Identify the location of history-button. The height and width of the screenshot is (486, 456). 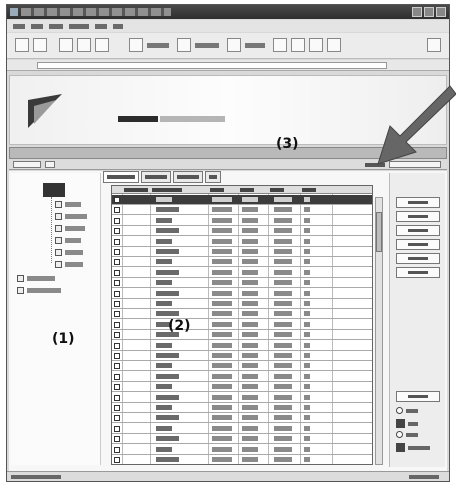
(280, 45).